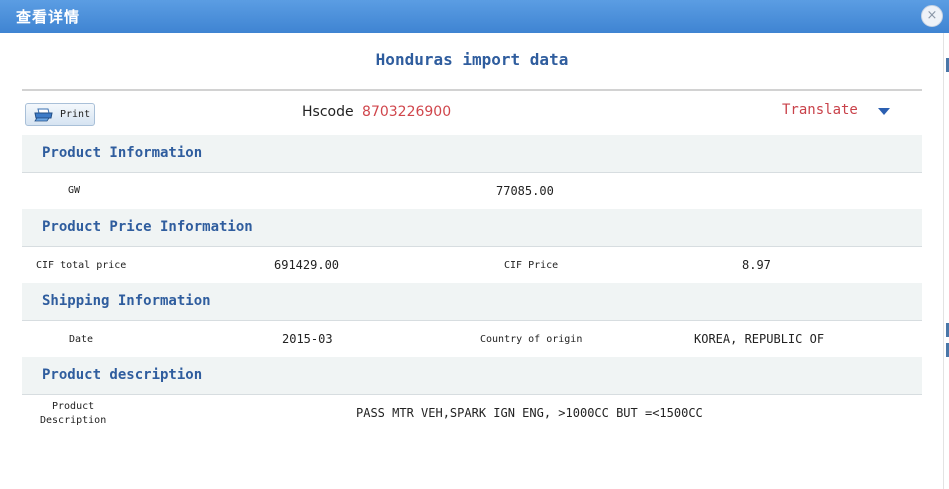  I want to click on hscode-display: Hscode 8703226900, so click(376, 112).